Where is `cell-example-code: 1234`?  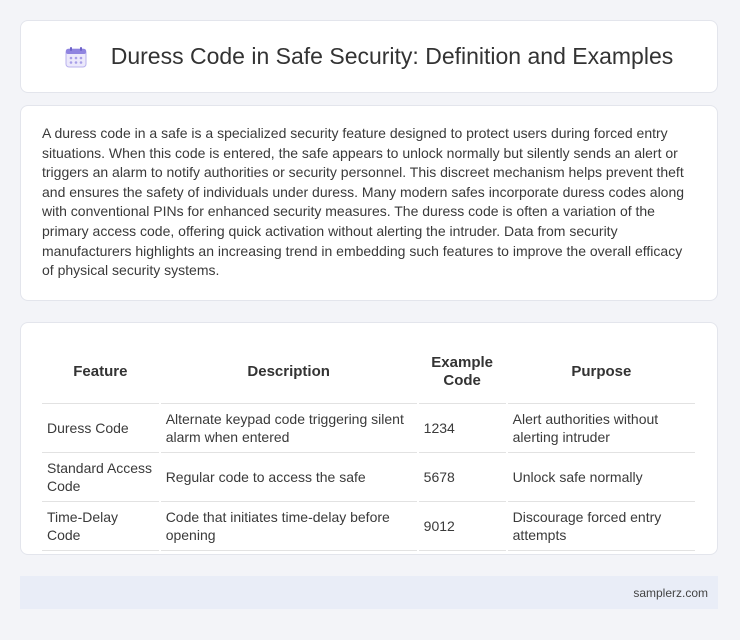
cell-example-code: 1234 is located at coordinates (462, 428).